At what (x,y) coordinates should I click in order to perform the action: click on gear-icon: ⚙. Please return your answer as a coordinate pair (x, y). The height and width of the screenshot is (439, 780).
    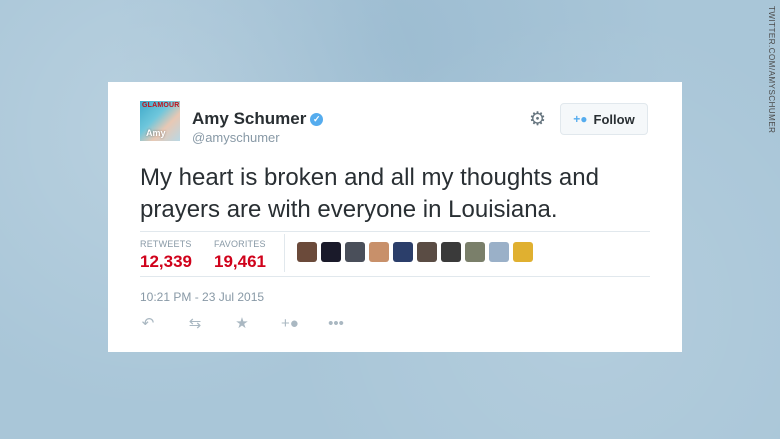
    Looking at the image, I should click on (537, 119).